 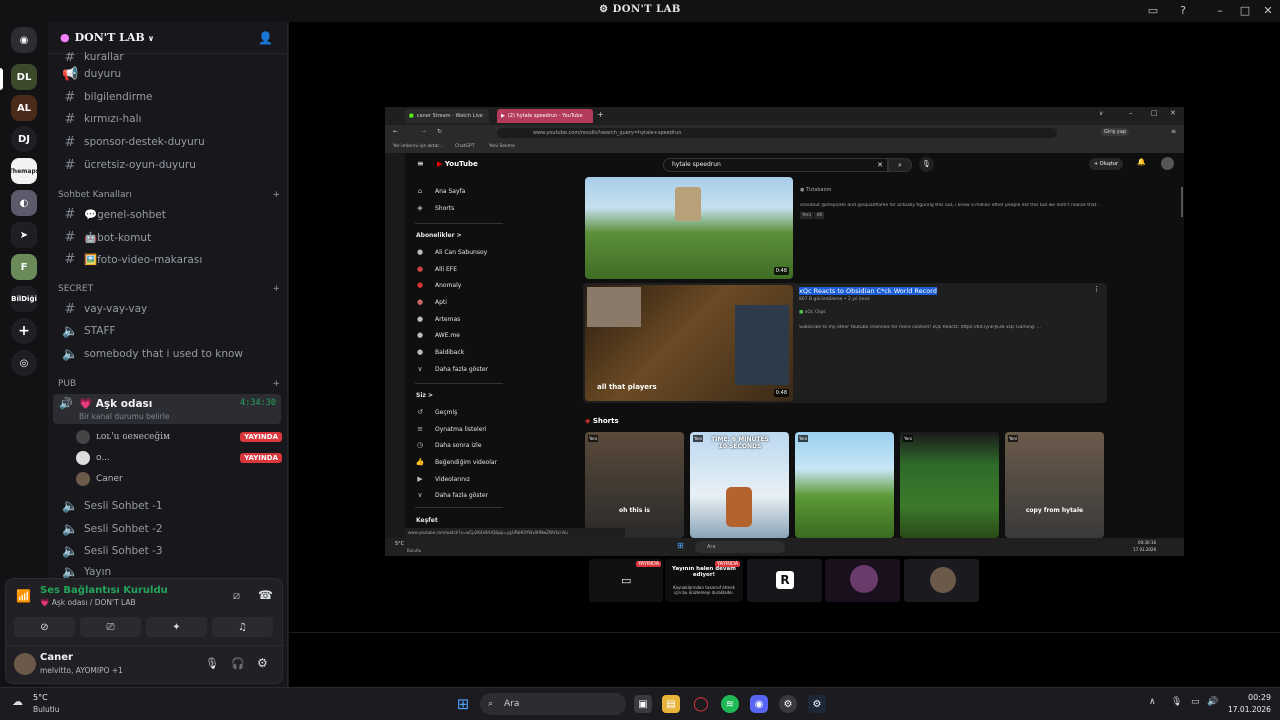 What do you see at coordinates (24, 363) in the screenshot?
I see `discover-icon: ◎` at bounding box center [24, 363].